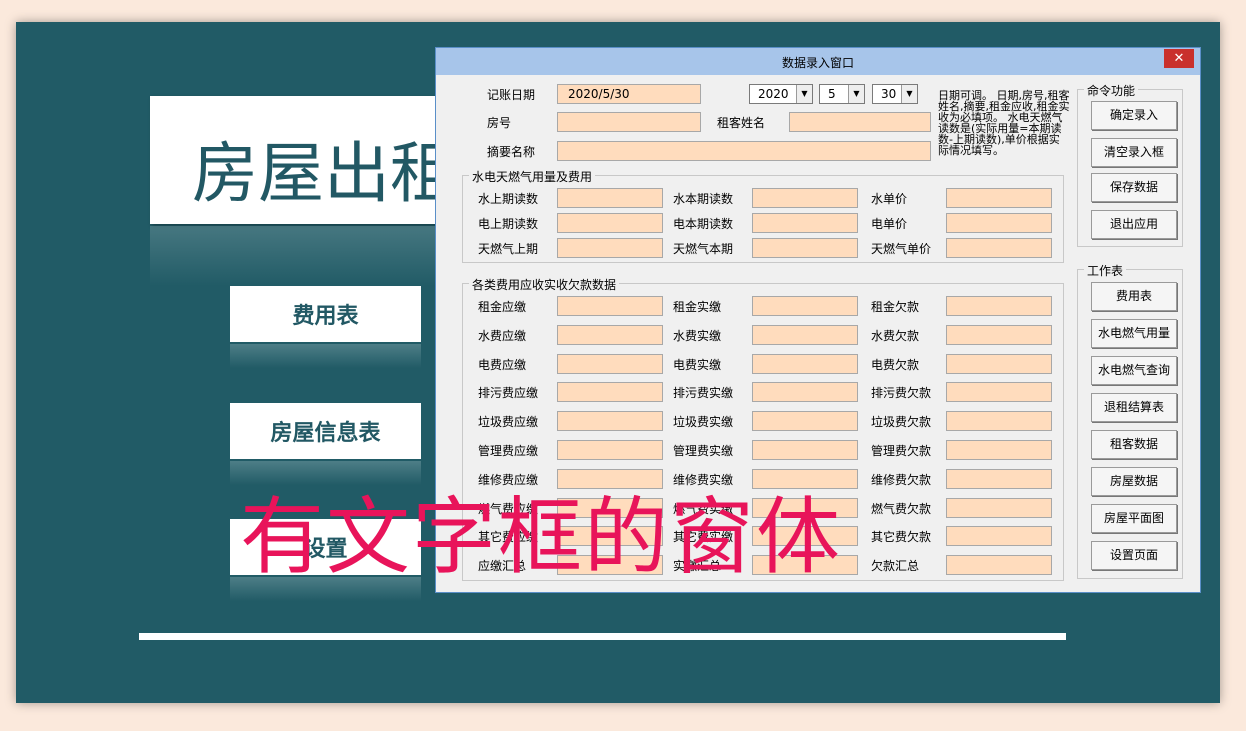 The width and height of the screenshot is (1246, 731). What do you see at coordinates (1179, 58) in the screenshot?
I see `close-button: ✕` at bounding box center [1179, 58].